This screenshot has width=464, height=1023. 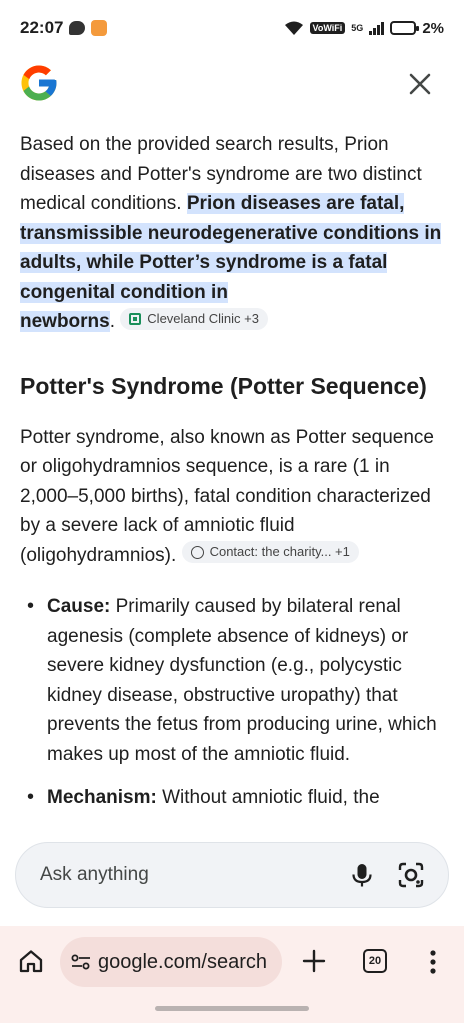 I want to click on site-settings-icon, so click(x=81, y=962).